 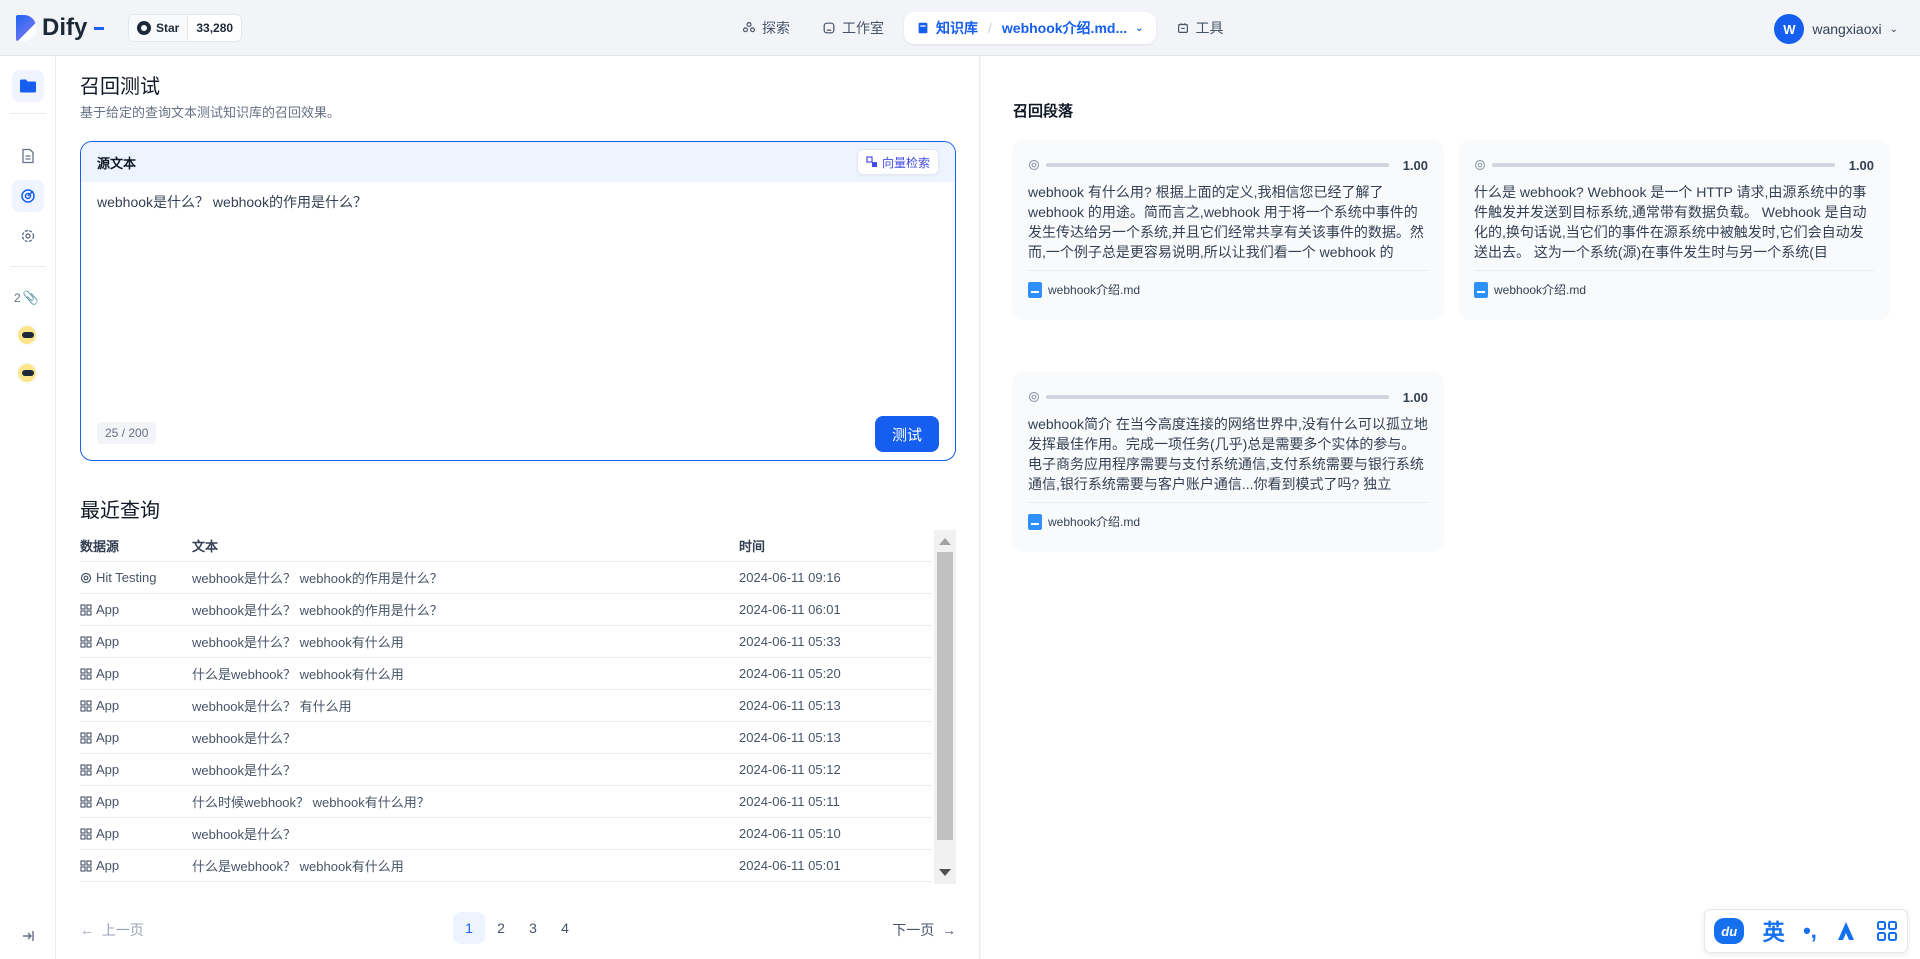 I want to click on prev-page-label: 上一页, so click(x=122, y=930).